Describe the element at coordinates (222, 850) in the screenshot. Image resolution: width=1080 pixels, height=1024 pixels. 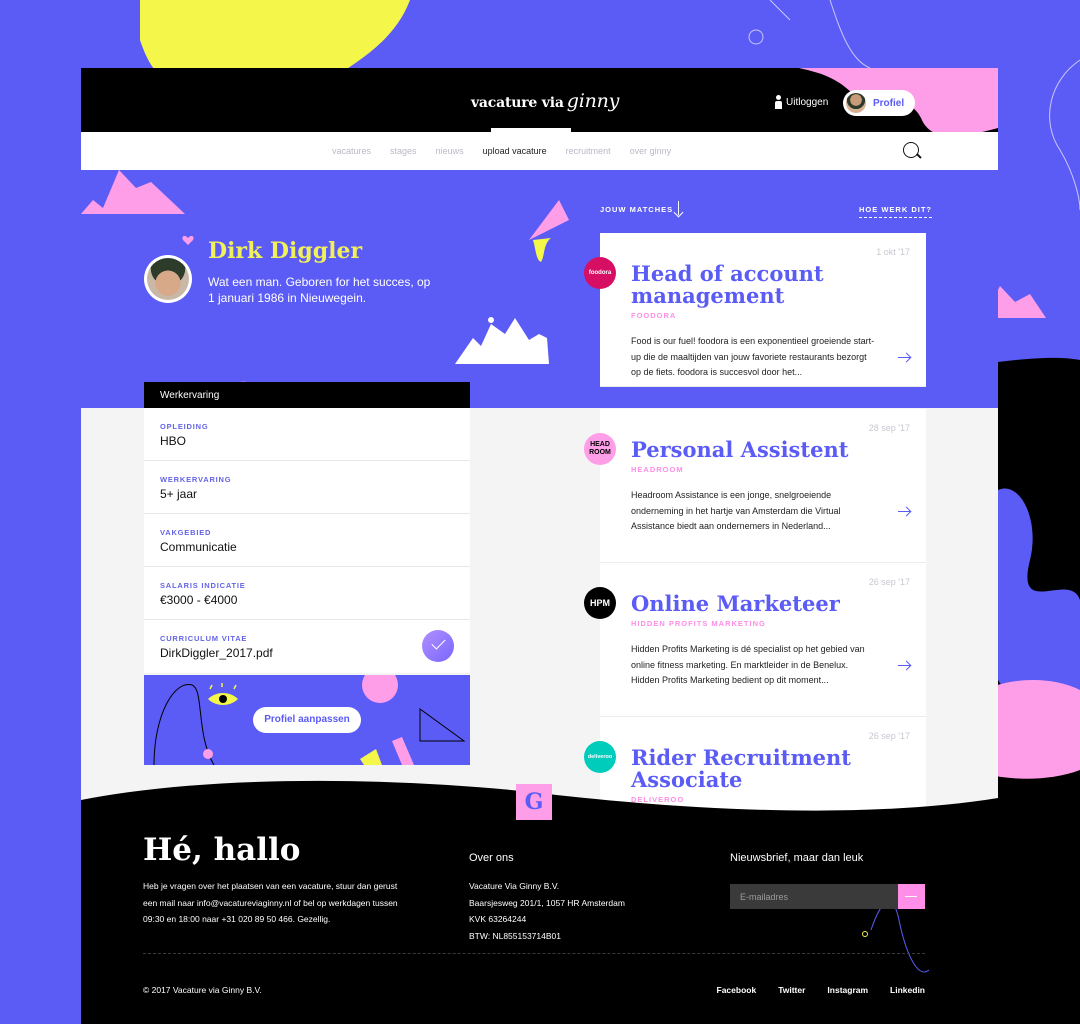
I see `footer-hello-title: Hé, hallo` at that location.